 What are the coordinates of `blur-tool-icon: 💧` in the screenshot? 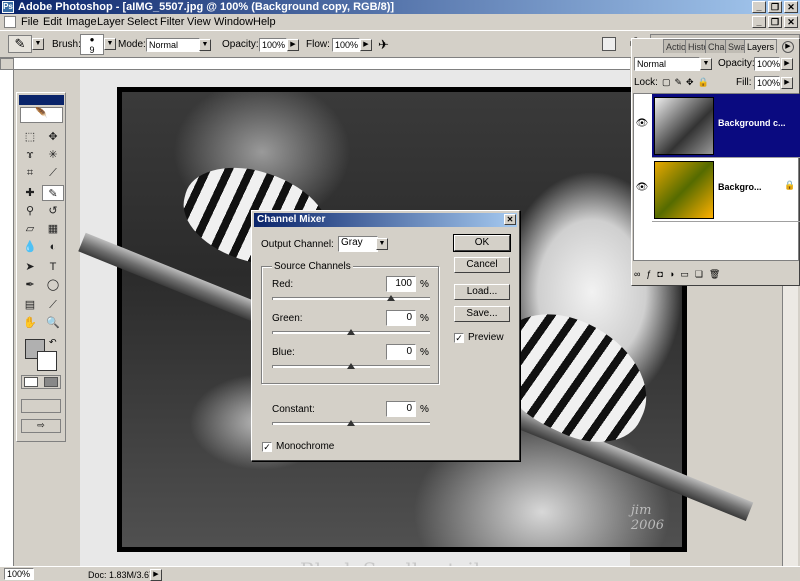 It's located at (30, 247).